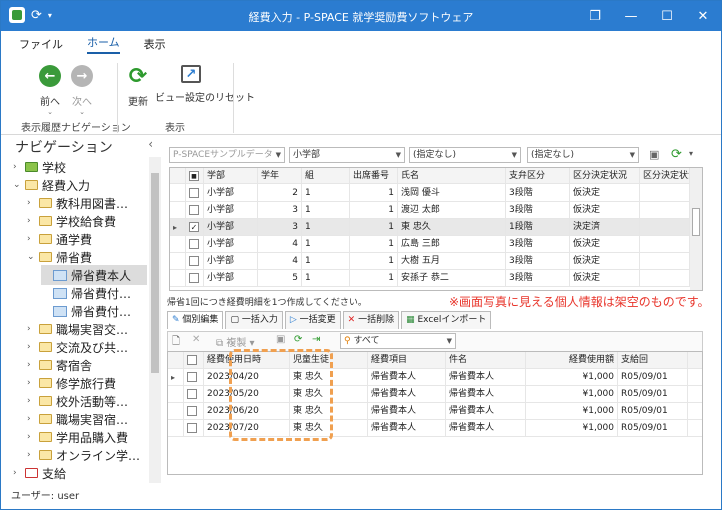  Describe the element at coordinates (155, 320) in the screenshot. I see `nav-scrollbar` at that location.